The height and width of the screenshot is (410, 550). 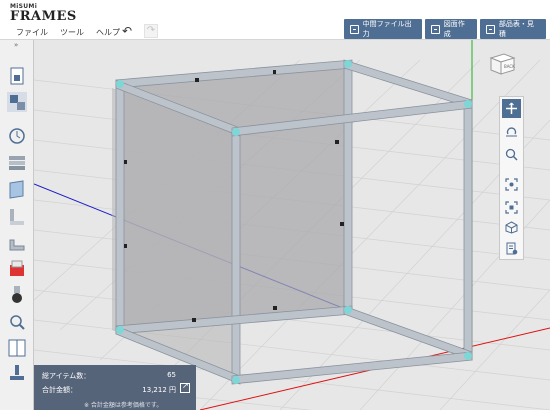 I want to click on export-icon, so click(x=354, y=29).